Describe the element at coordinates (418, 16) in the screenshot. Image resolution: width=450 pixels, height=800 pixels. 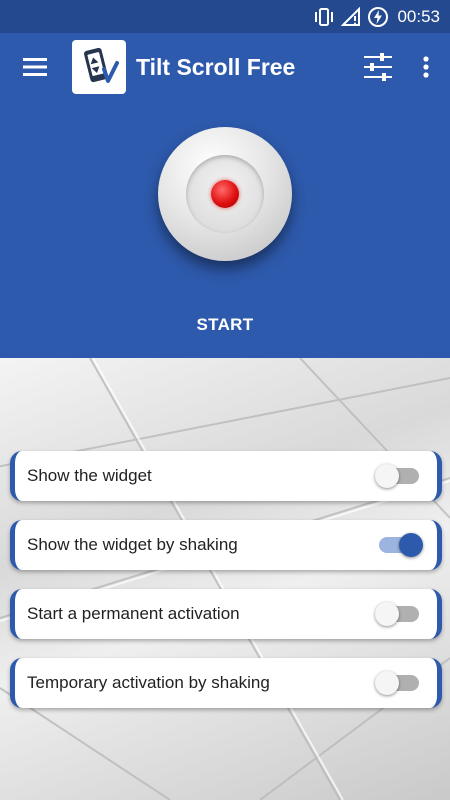
I see `status-time: 00:53` at that location.